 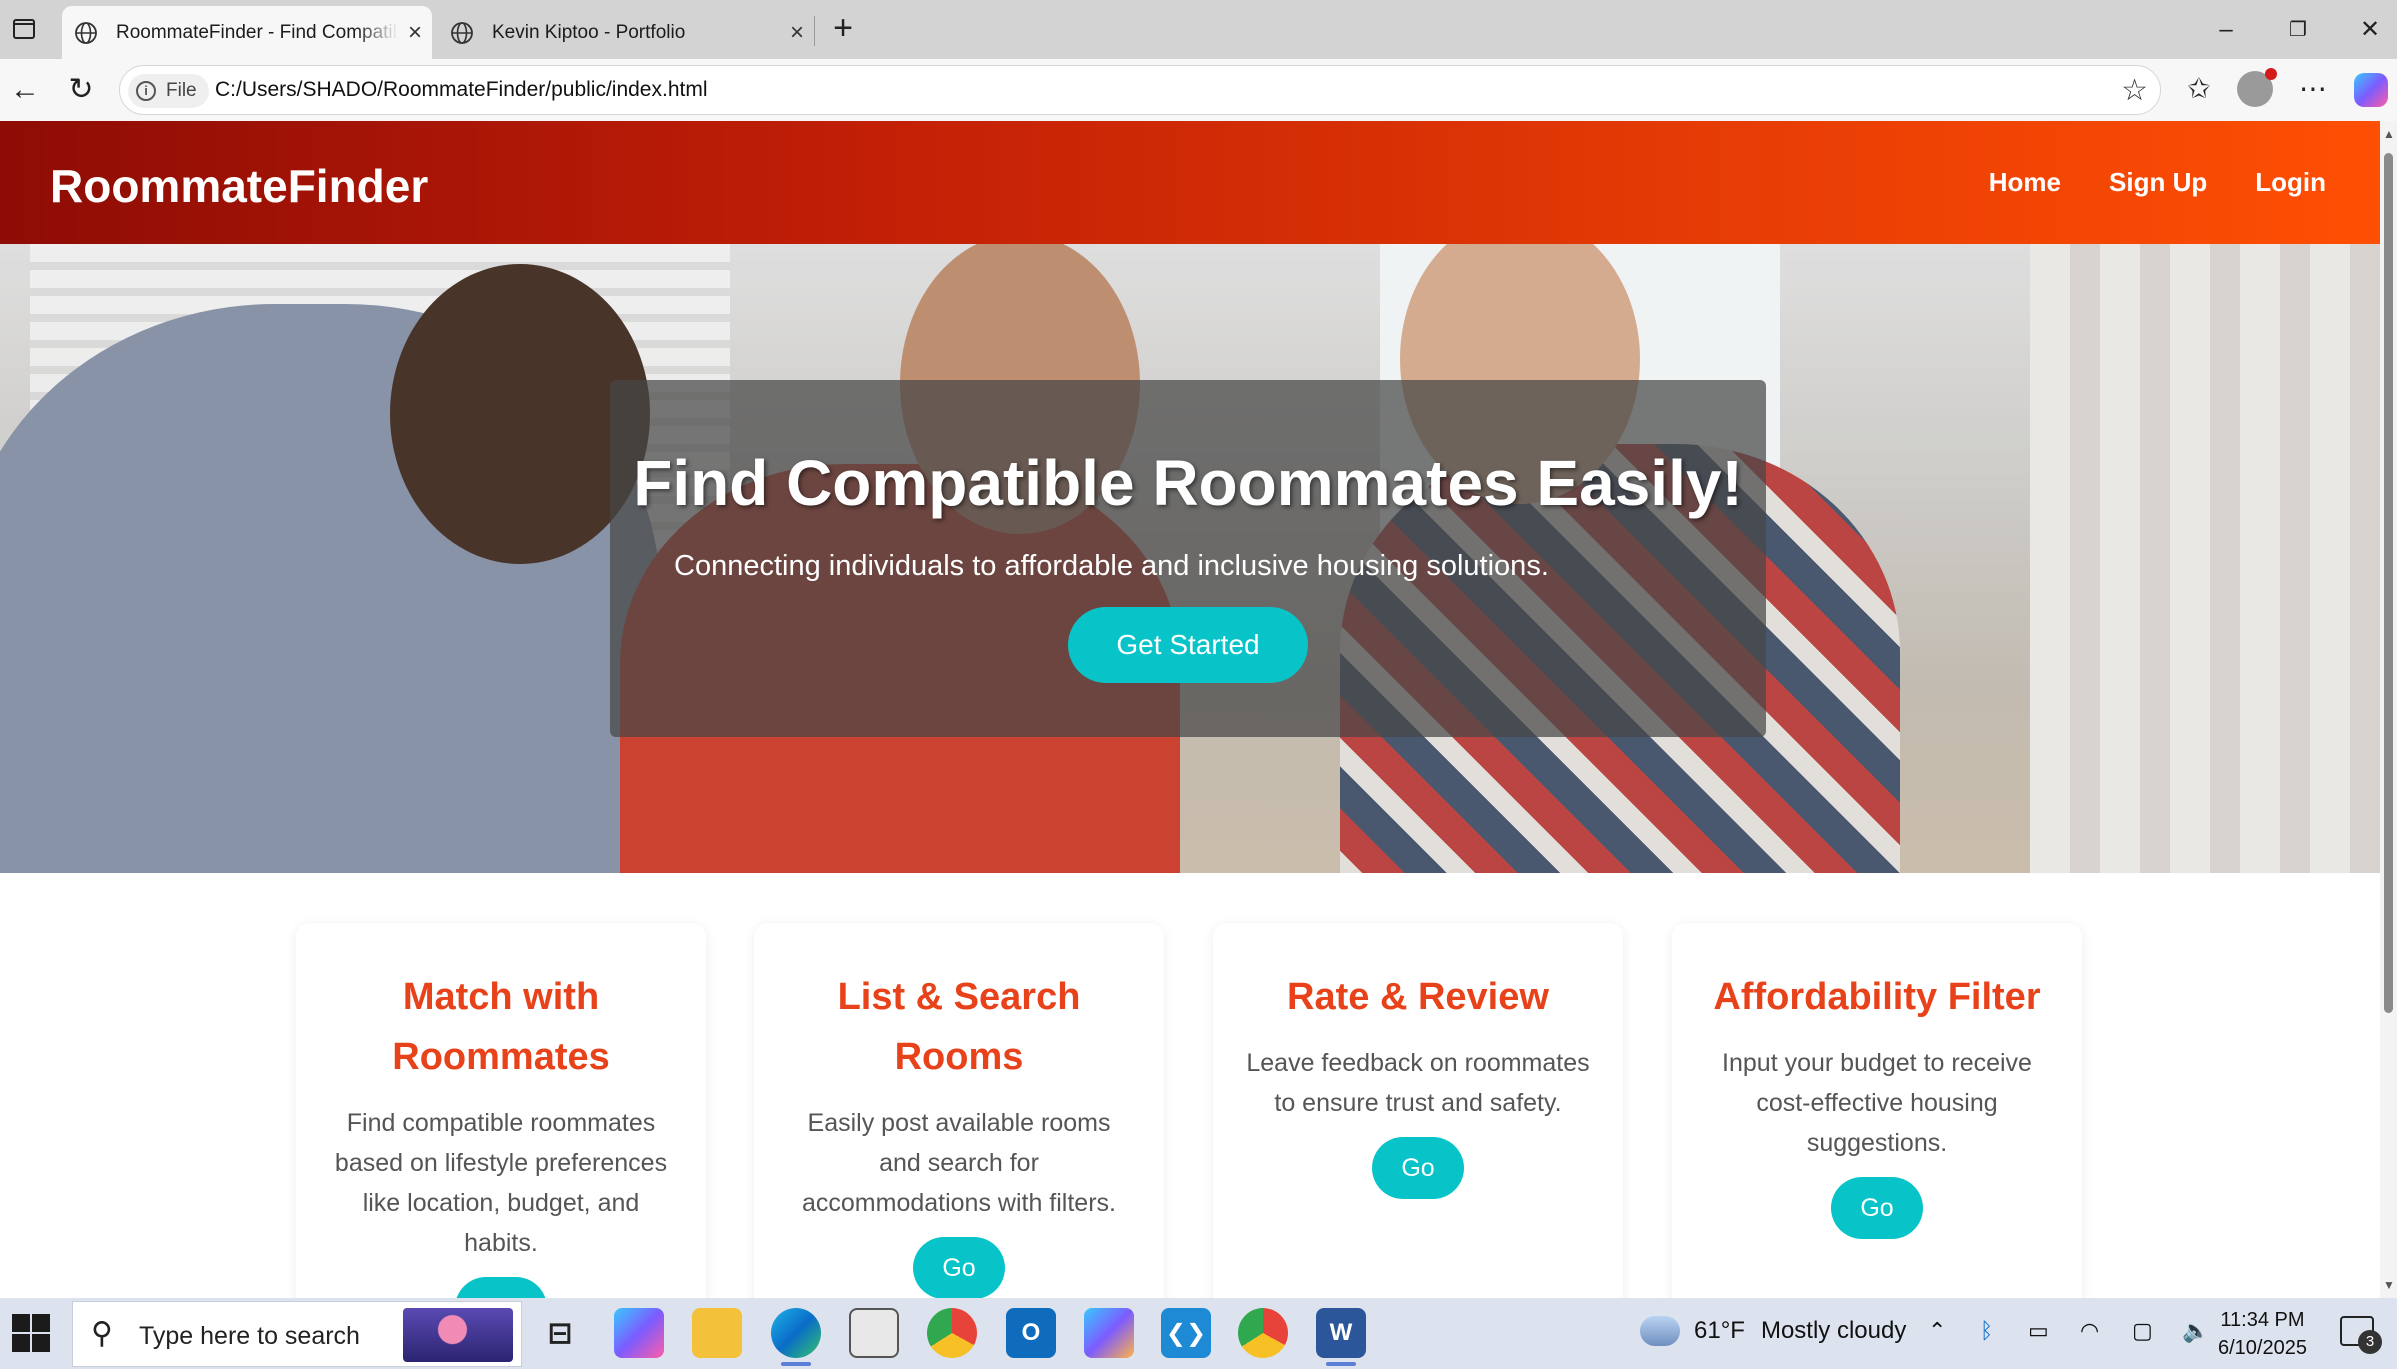 I want to click on more-options-icon: ⋯, so click(x=2313, y=89).